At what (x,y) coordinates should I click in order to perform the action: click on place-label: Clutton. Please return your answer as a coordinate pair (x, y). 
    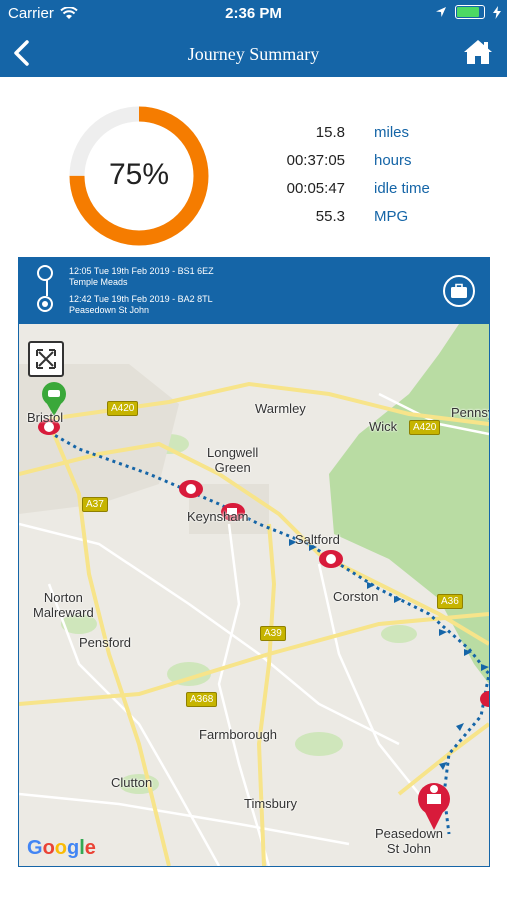
    Looking at the image, I should click on (132, 782).